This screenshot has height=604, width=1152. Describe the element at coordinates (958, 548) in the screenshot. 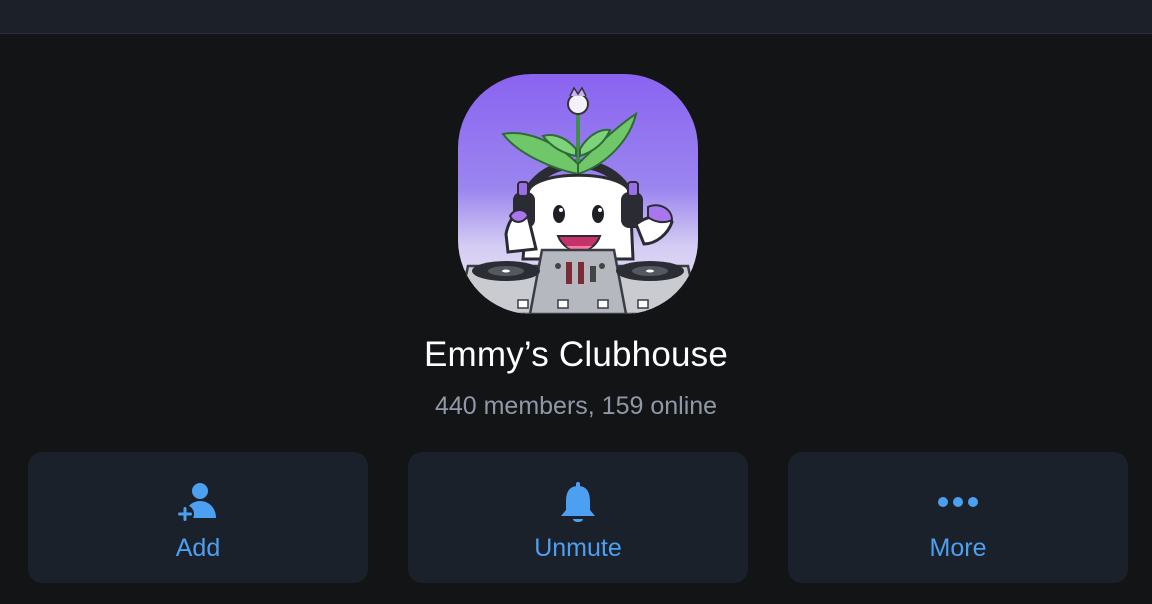

I see `more-button-label: More` at that location.